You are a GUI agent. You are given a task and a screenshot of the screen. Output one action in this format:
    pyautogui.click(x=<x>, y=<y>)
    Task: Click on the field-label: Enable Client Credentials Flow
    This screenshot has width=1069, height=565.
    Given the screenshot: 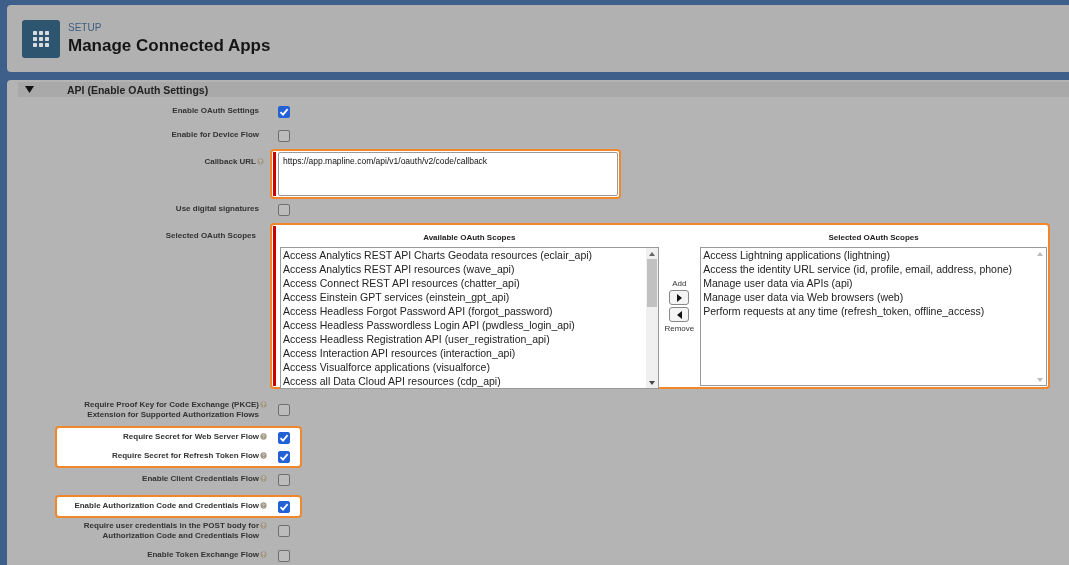 What is the action you would take?
    pyautogui.click(x=200, y=479)
    